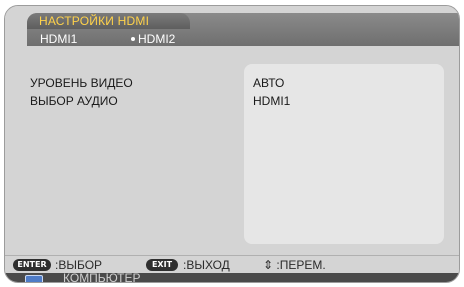  What do you see at coordinates (74, 101) in the screenshot?
I see `setting-audio-select-label: ВЫБОР АУДИО` at bounding box center [74, 101].